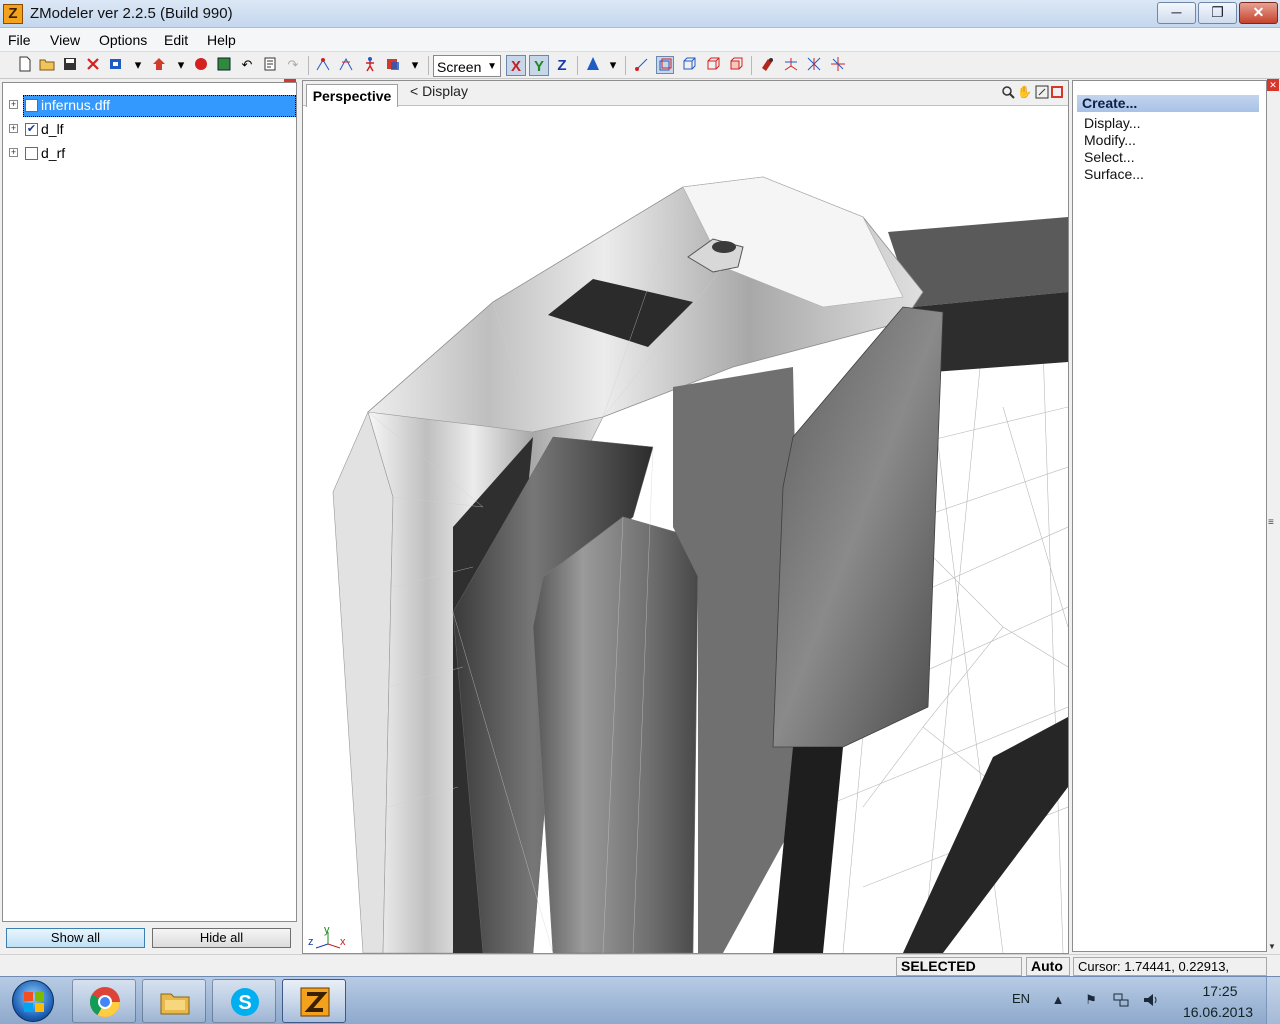 This screenshot has height=1024, width=1280. Describe the element at coordinates (593, 65) in the screenshot. I see `cone-icon` at that location.